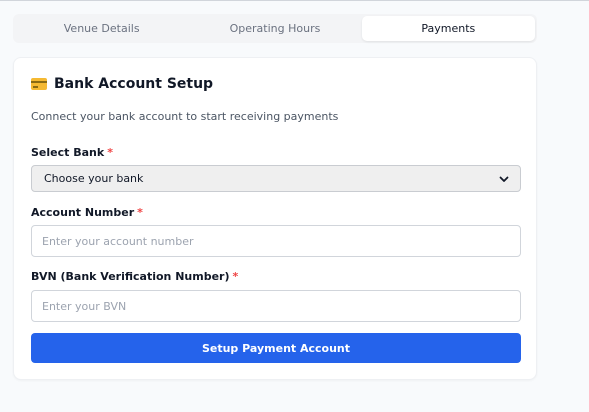 The width and height of the screenshot is (589, 412). Describe the element at coordinates (39, 84) in the screenshot. I see `credit-card-icon` at that location.